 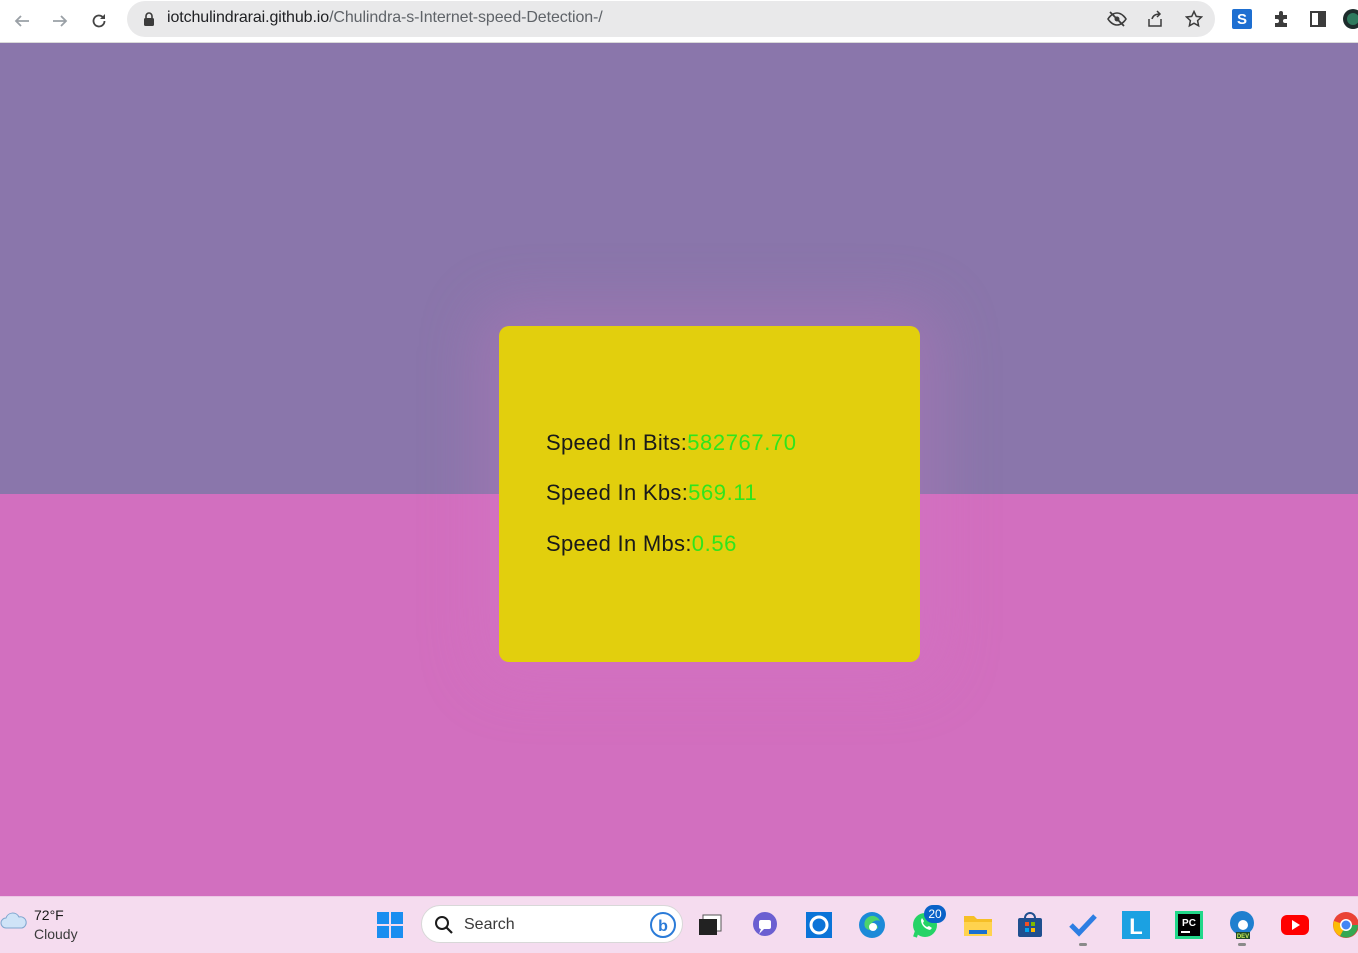 I want to click on weather-temperature: 72°F, so click(x=49, y=915).